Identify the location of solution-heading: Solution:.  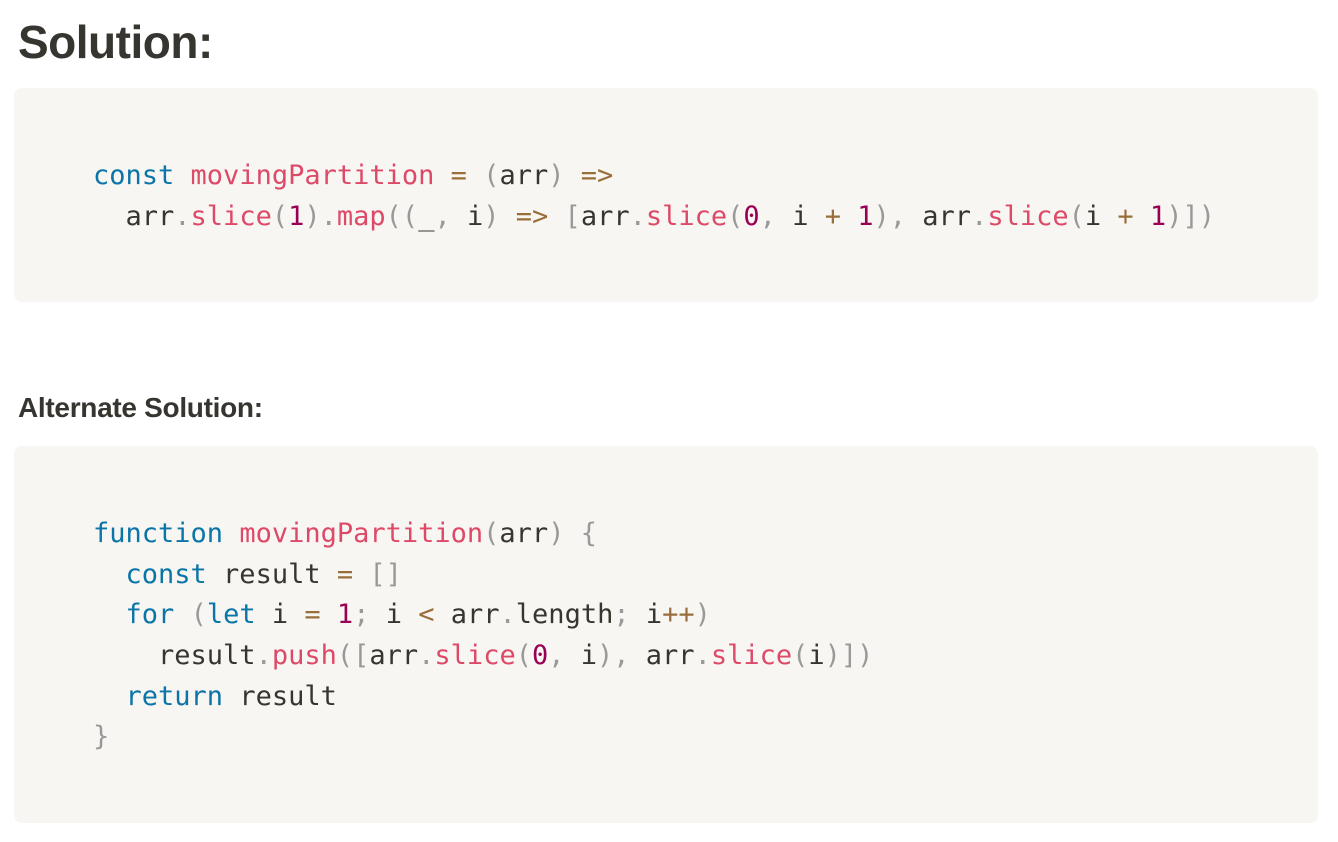
(115, 42).